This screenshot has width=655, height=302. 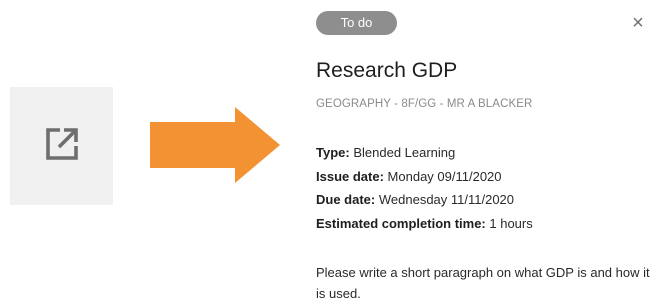 I want to click on detail-row-issue-date: Issue date: Monday 09/11/2020, so click(x=424, y=177).